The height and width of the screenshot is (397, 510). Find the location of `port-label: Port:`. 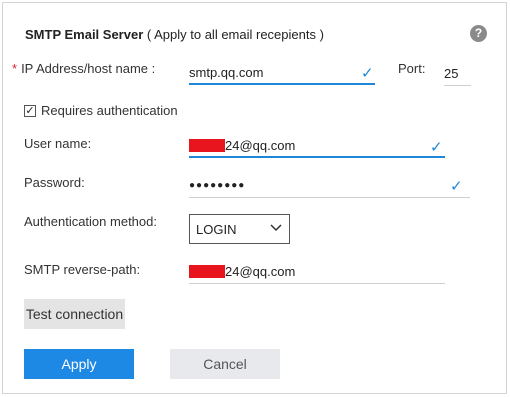

port-label: Port: is located at coordinates (412, 68).